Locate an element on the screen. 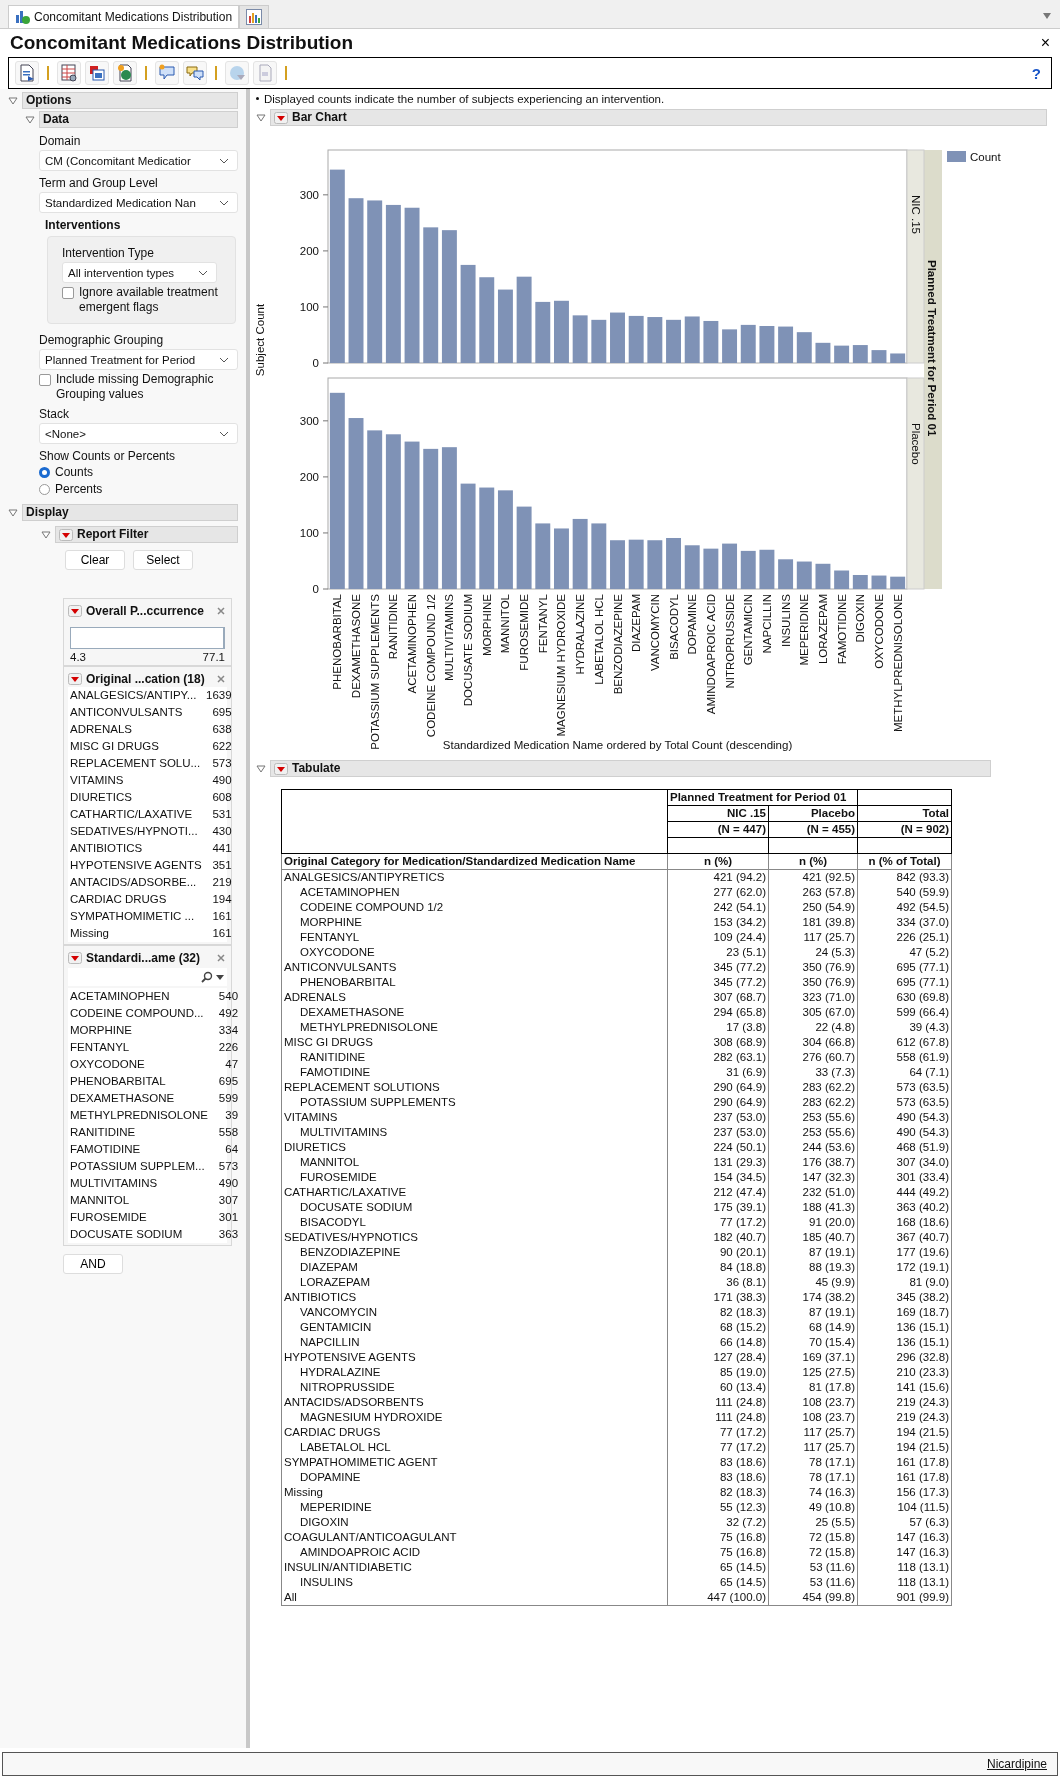 This screenshot has width=1060, height=1779. filter-list-item: DOCUSATE SODIUM 363 is located at coordinates (154, 1234).